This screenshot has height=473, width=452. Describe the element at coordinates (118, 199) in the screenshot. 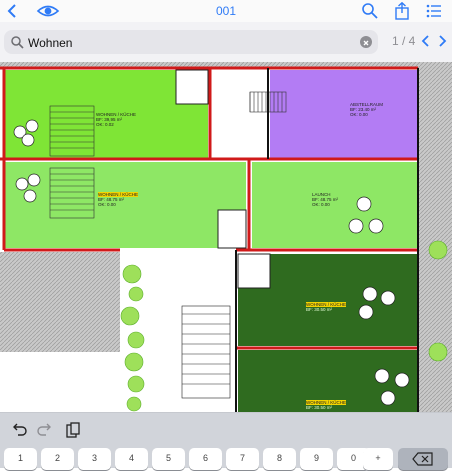

I see `room-label-wohnen-2: WOHNEN / KÜCHE BF: 48.75 m² OK: 0.00` at that location.